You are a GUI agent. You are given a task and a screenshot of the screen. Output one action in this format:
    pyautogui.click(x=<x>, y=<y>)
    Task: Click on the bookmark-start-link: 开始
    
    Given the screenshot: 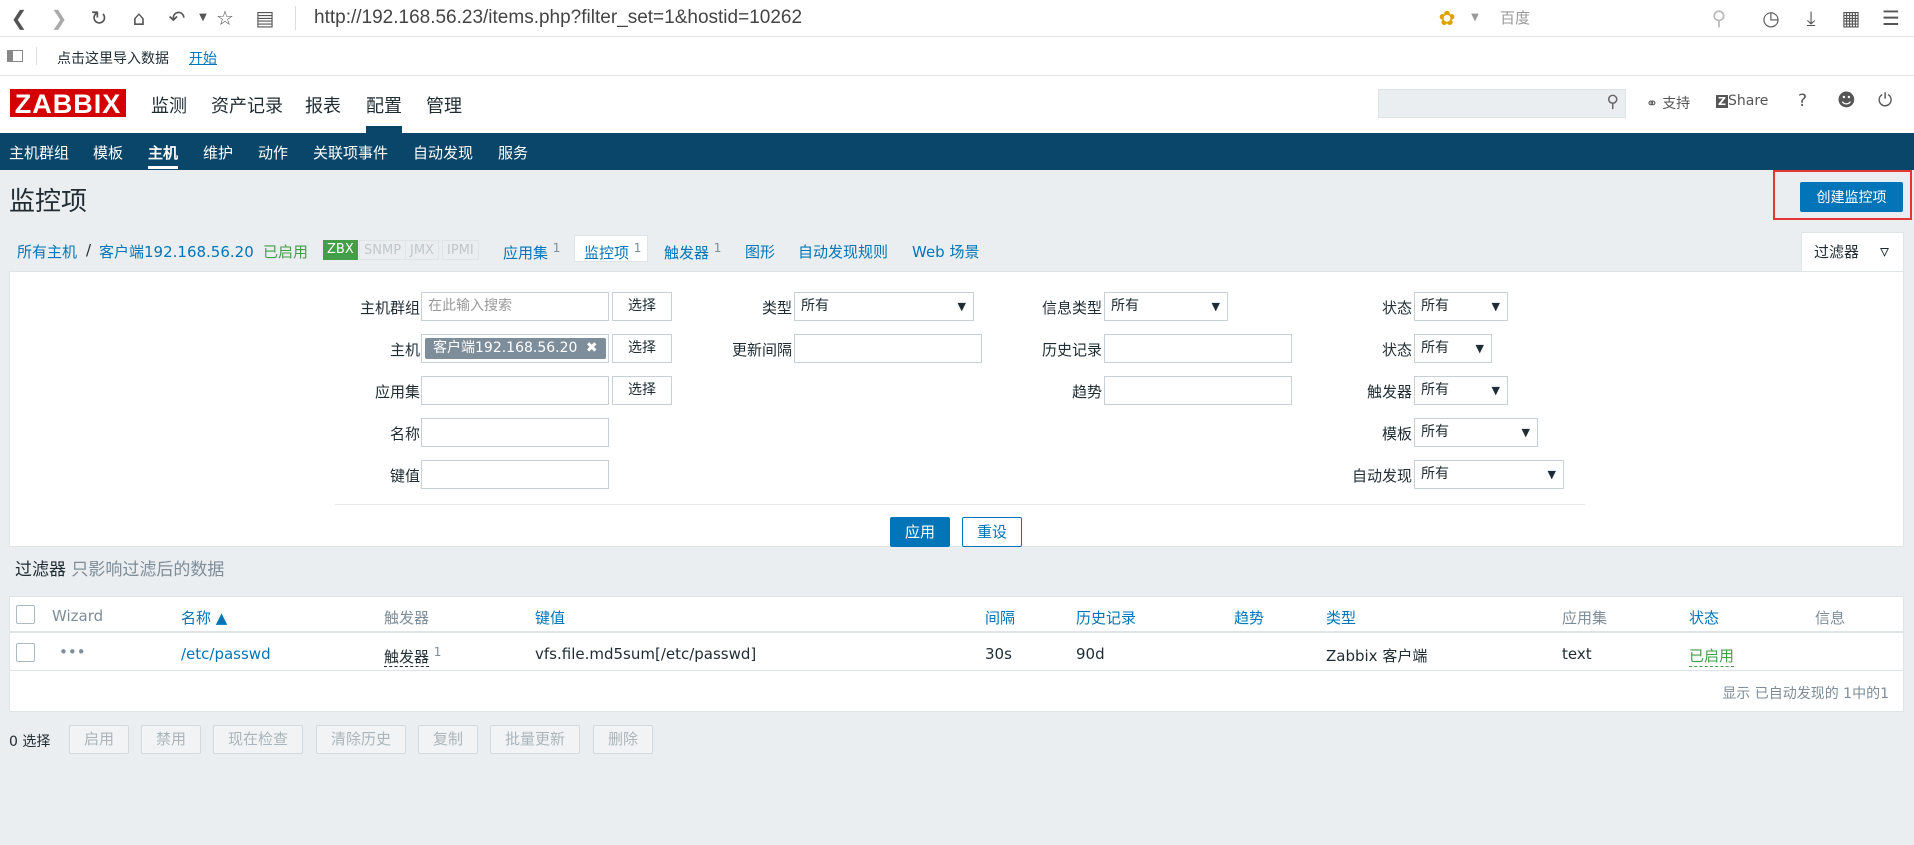 What is the action you would take?
    pyautogui.click(x=203, y=58)
    